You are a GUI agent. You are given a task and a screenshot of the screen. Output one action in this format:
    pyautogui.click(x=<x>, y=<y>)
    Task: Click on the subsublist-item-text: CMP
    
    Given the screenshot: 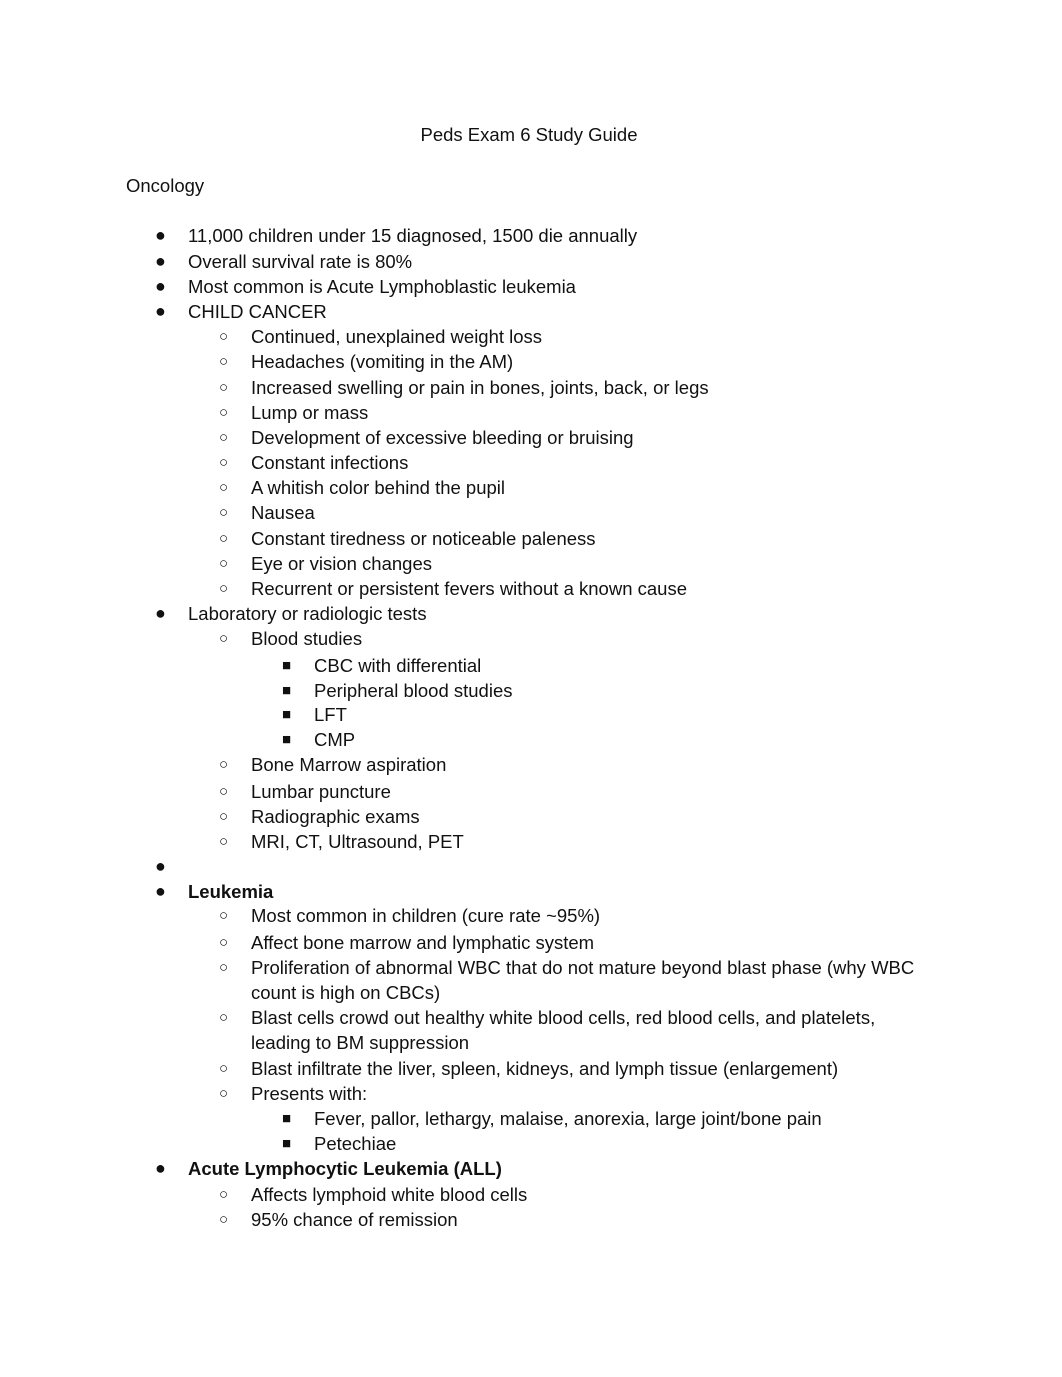 What is the action you would take?
    pyautogui.click(x=335, y=739)
    